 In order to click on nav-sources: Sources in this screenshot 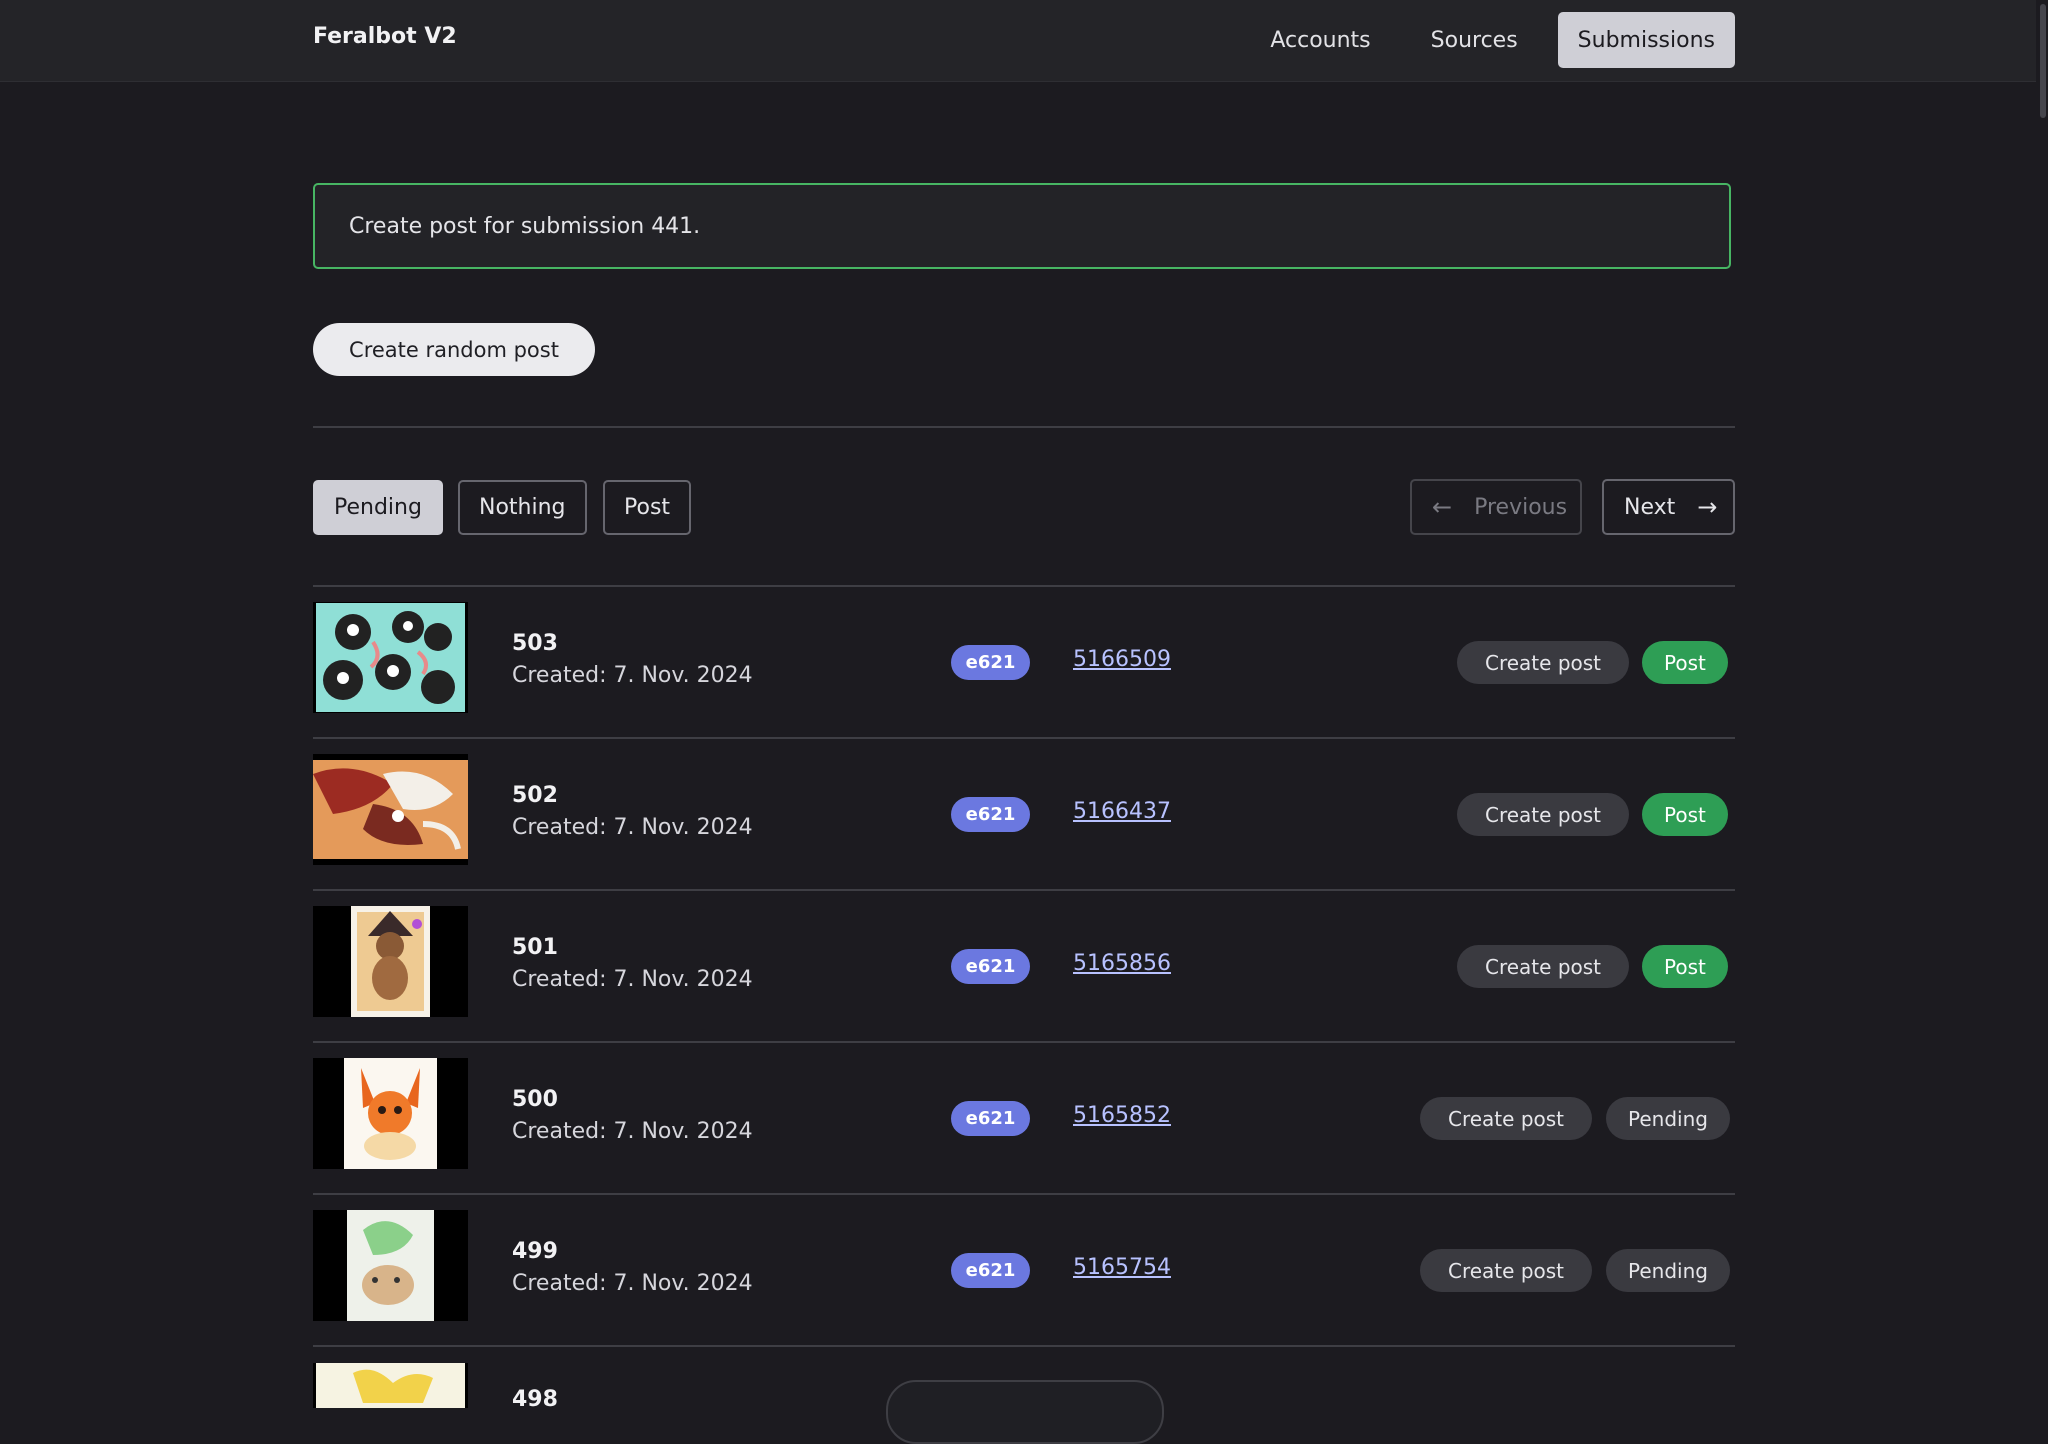, I will do `click(1474, 40)`.